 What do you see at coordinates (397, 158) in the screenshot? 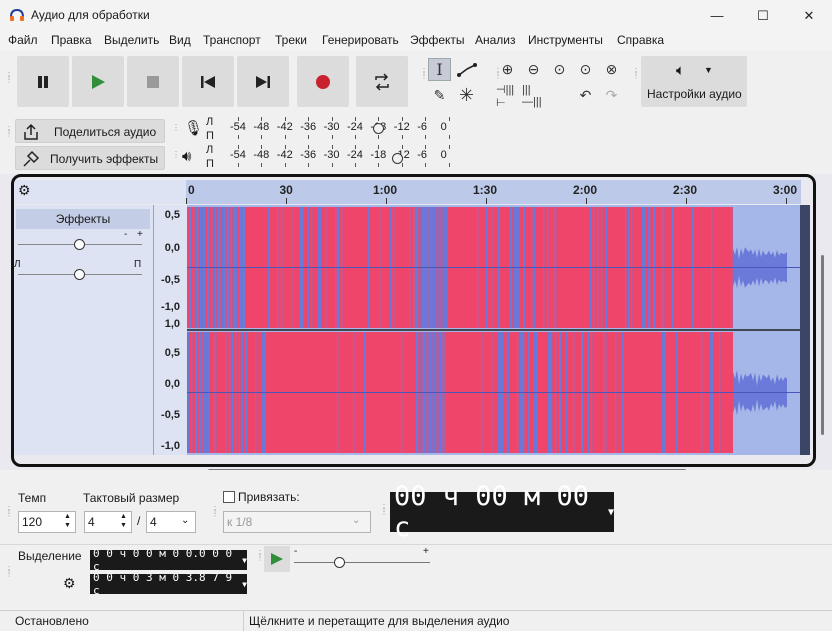
I see `playback-volume-slider` at bounding box center [397, 158].